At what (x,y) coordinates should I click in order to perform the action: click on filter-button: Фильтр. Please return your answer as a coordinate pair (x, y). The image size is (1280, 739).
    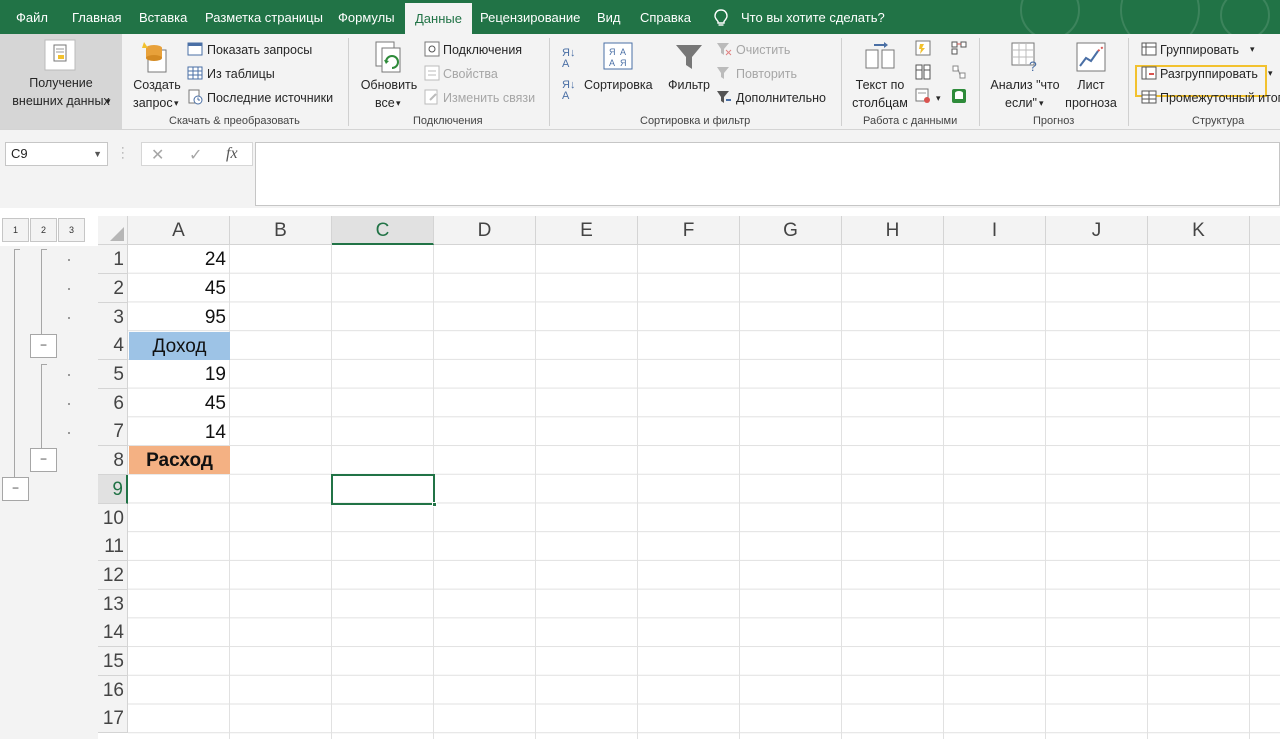
    Looking at the image, I should click on (689, 85).